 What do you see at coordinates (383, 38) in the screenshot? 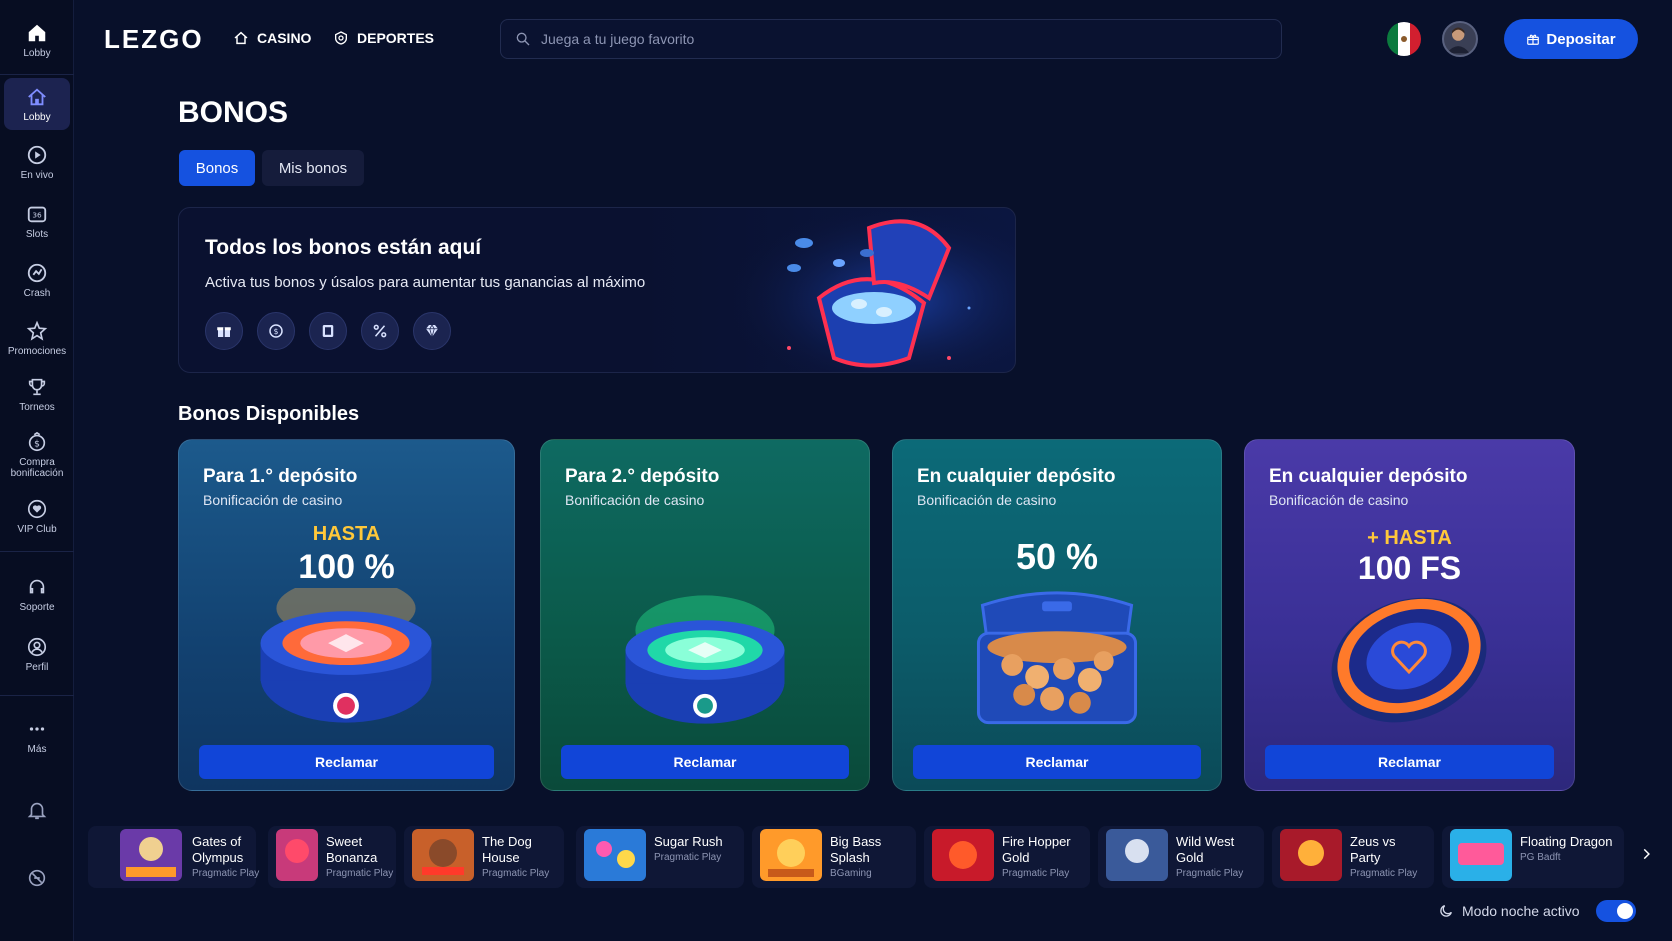
I see `nav-sports: DEPORTES` at bounding box center [383, 38].